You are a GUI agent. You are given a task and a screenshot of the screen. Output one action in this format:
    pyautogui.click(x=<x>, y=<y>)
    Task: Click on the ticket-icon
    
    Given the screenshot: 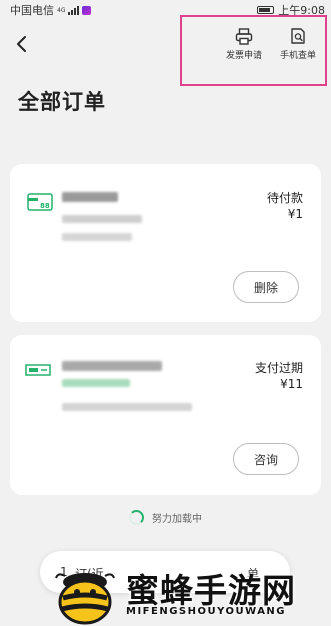 What is the action you would take?
    pyautogui.click(x=38, y=370)
    